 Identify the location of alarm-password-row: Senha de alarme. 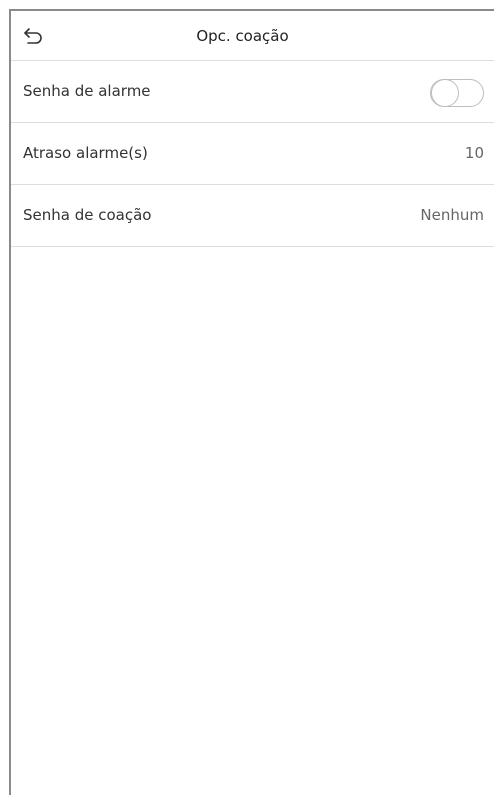
(252, 92).